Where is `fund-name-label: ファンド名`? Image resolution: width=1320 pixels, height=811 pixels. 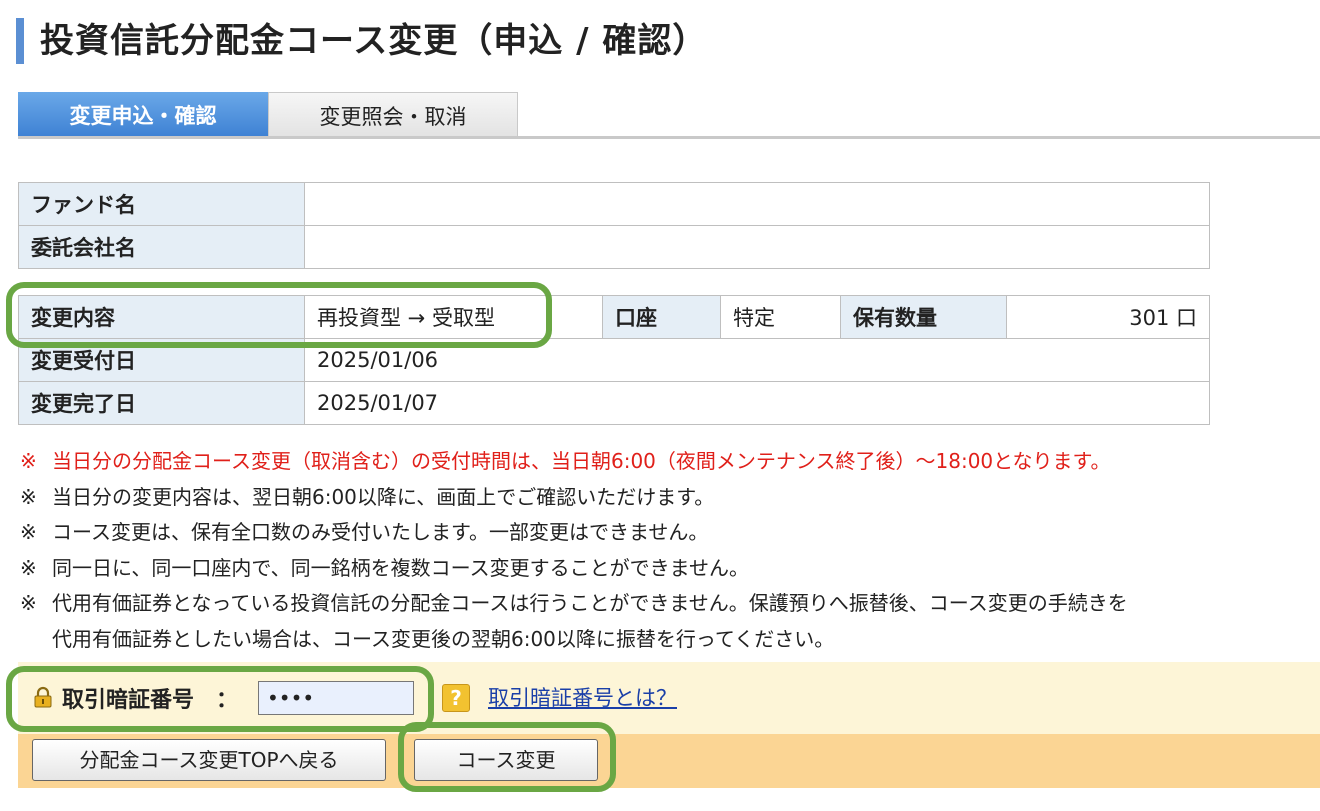
fund-name-label: ファンド名 is located at coordinates (161, 204).